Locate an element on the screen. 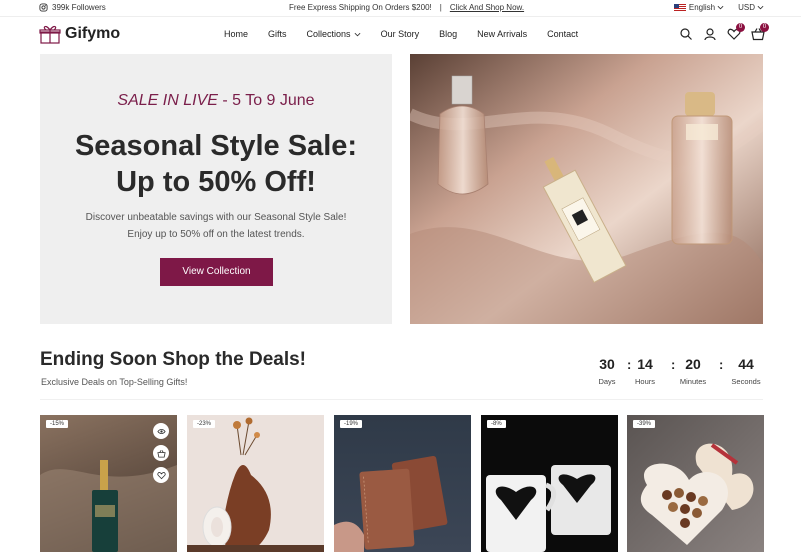 This screenshot has width=801, height=552. followers-count: 399k Followers is located at coordinates (79, 7).